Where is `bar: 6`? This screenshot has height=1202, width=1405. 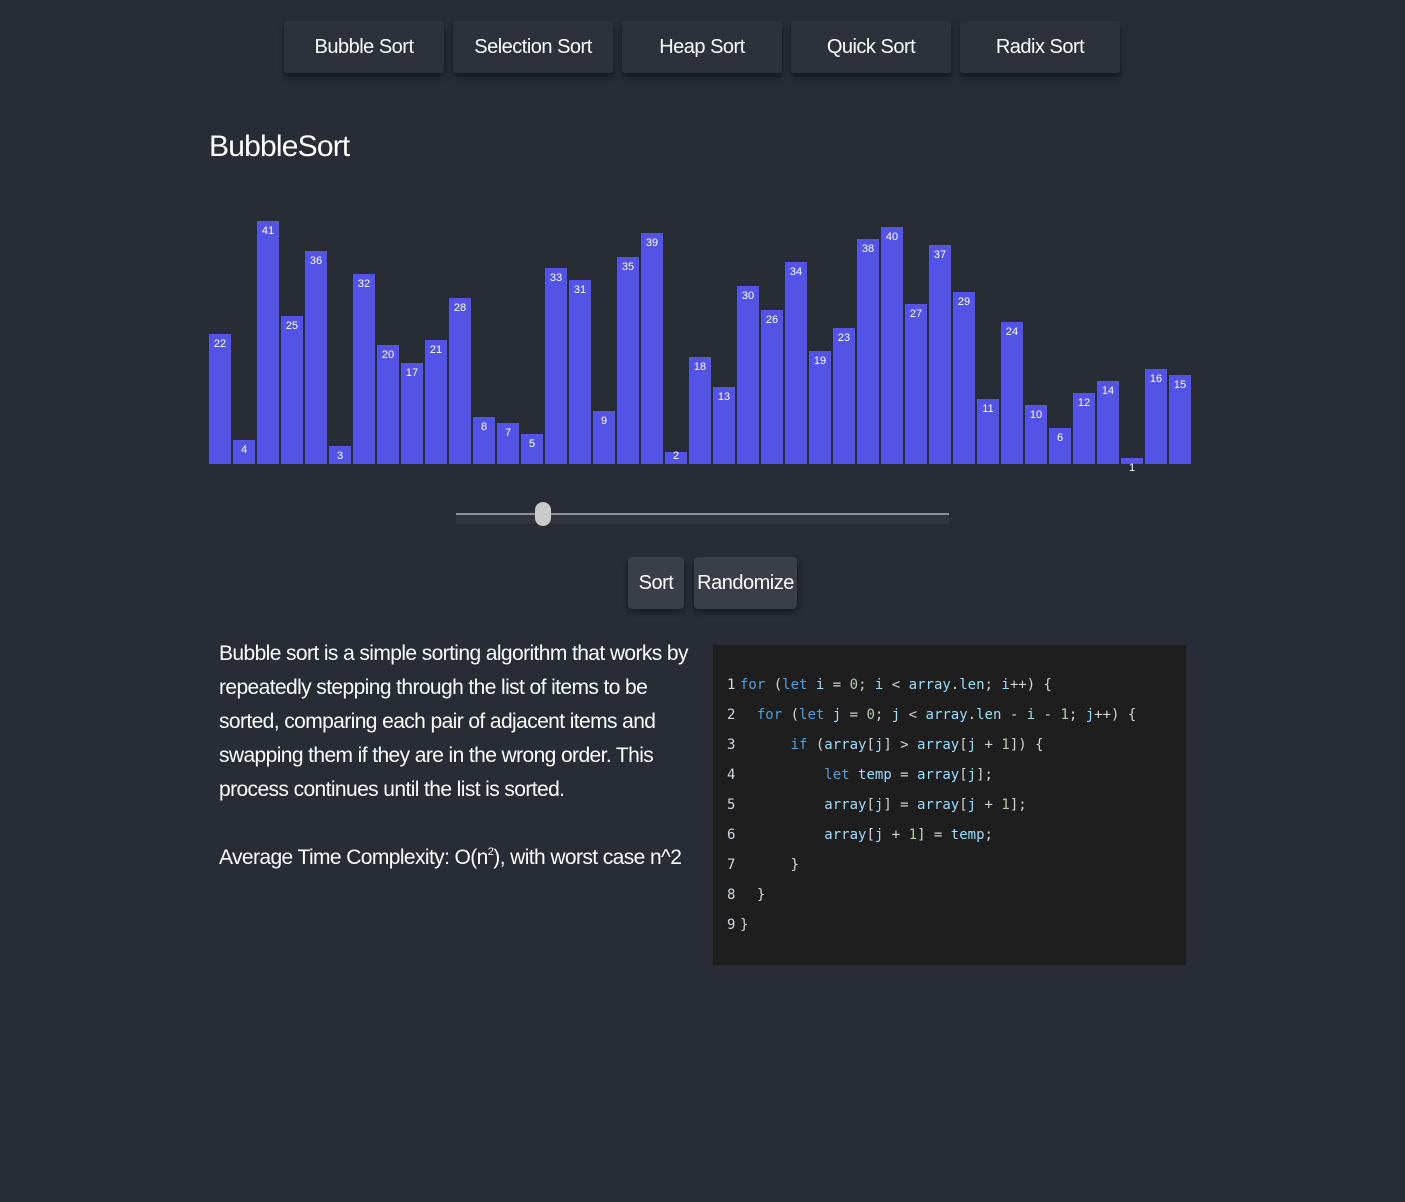 bar: 6 is located at coordinates (1060, 446).